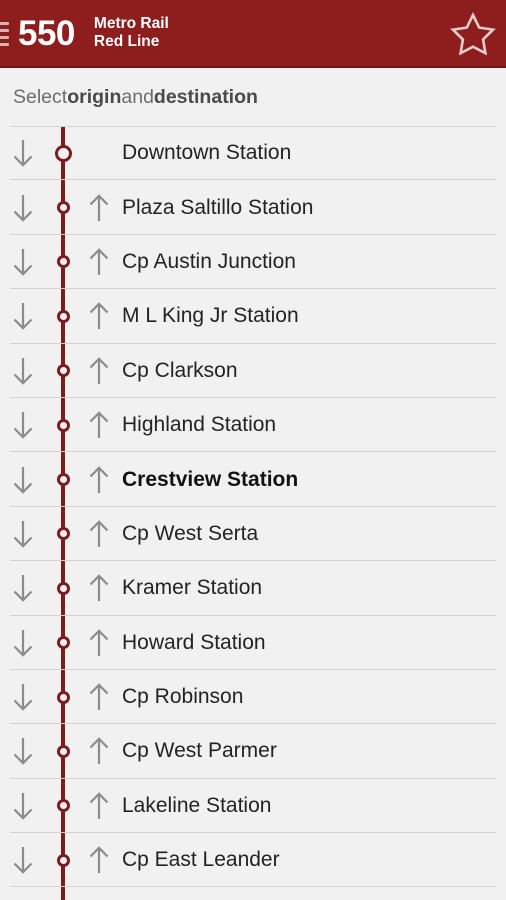  Describe the element at coordinates (131, 23) in the screenshot. I see `route-name-line-1: Metro Rail` at that location.